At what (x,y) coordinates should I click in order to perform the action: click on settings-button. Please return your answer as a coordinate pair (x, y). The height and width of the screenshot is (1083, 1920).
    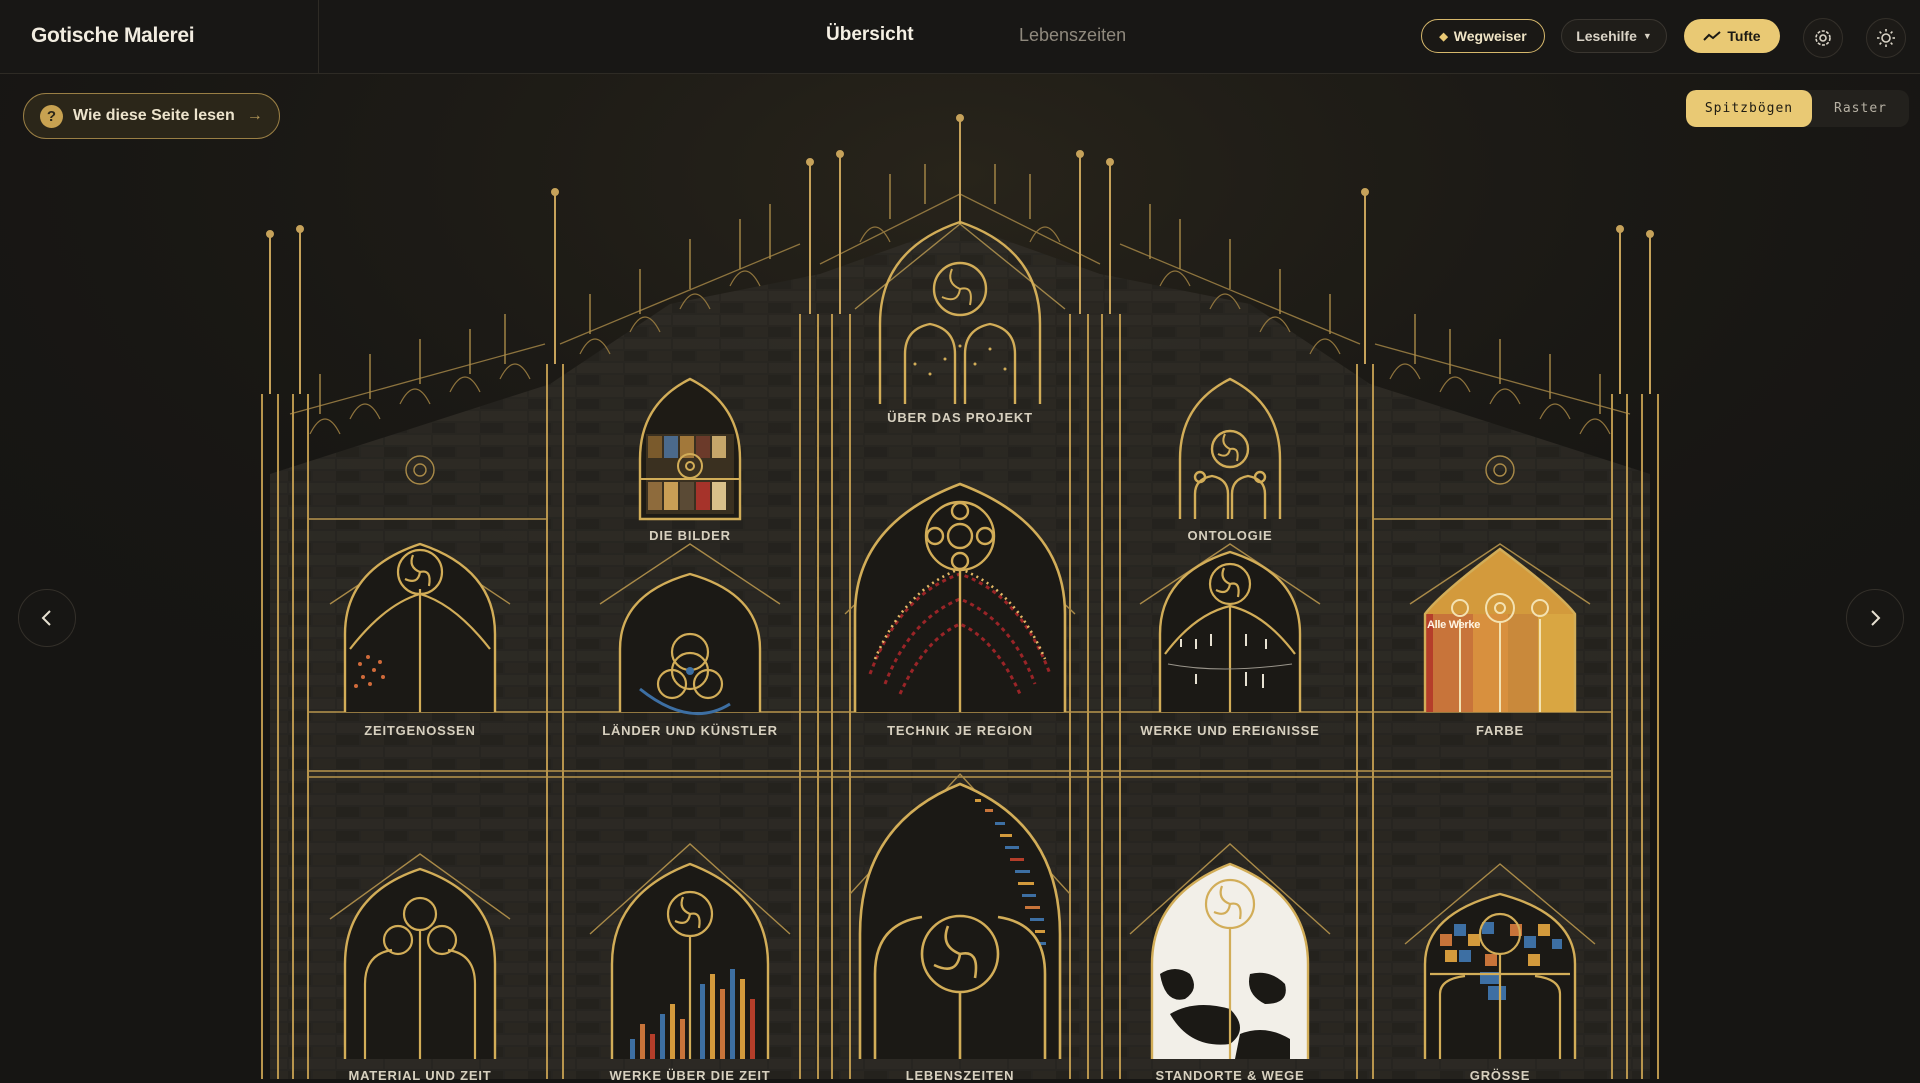
    Looking at the image, I should click on (1823, 38).